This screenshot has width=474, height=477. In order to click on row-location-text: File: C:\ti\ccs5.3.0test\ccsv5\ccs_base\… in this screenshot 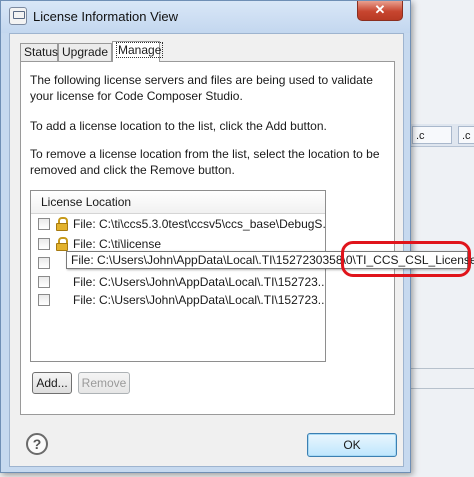, I will do `click(199, 224)`.